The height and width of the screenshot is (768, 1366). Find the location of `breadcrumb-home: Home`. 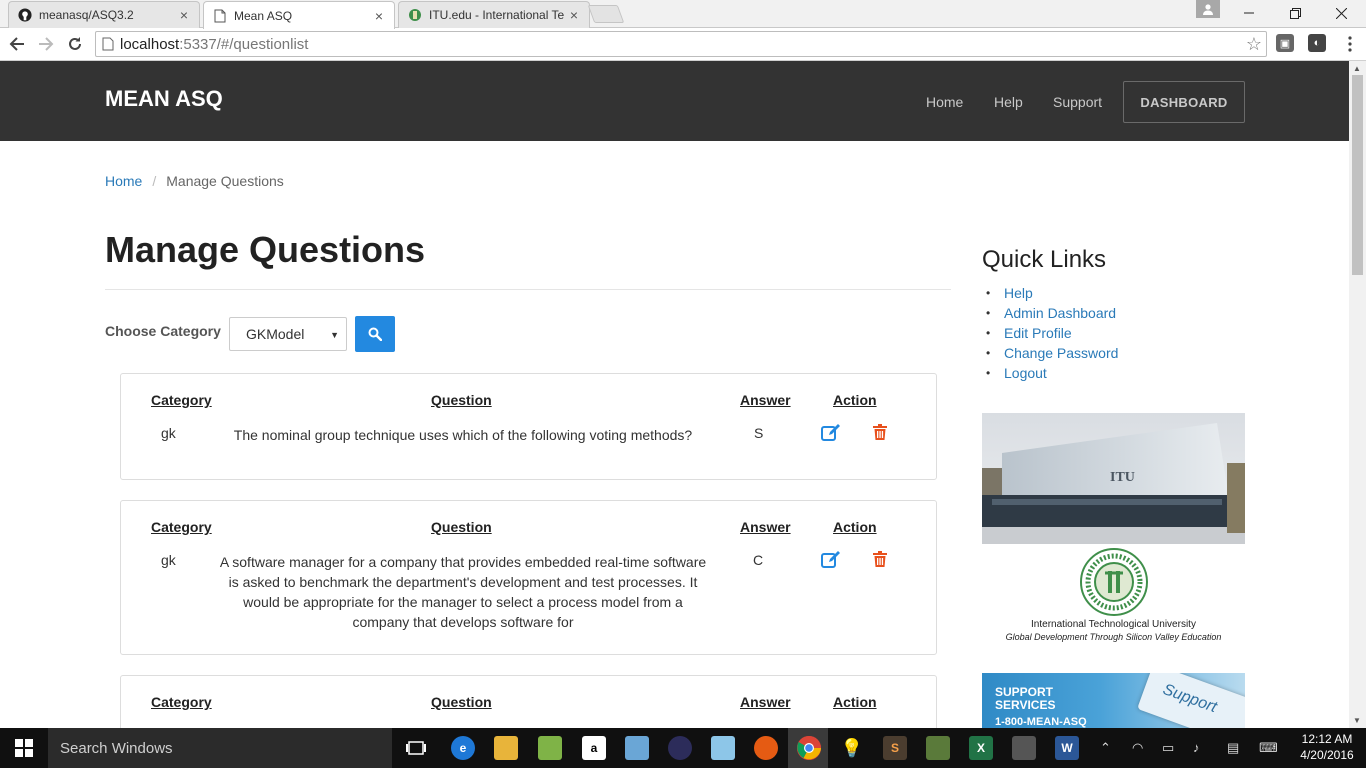

breadcrumb-home: Home is located at coordinates (123, 181).